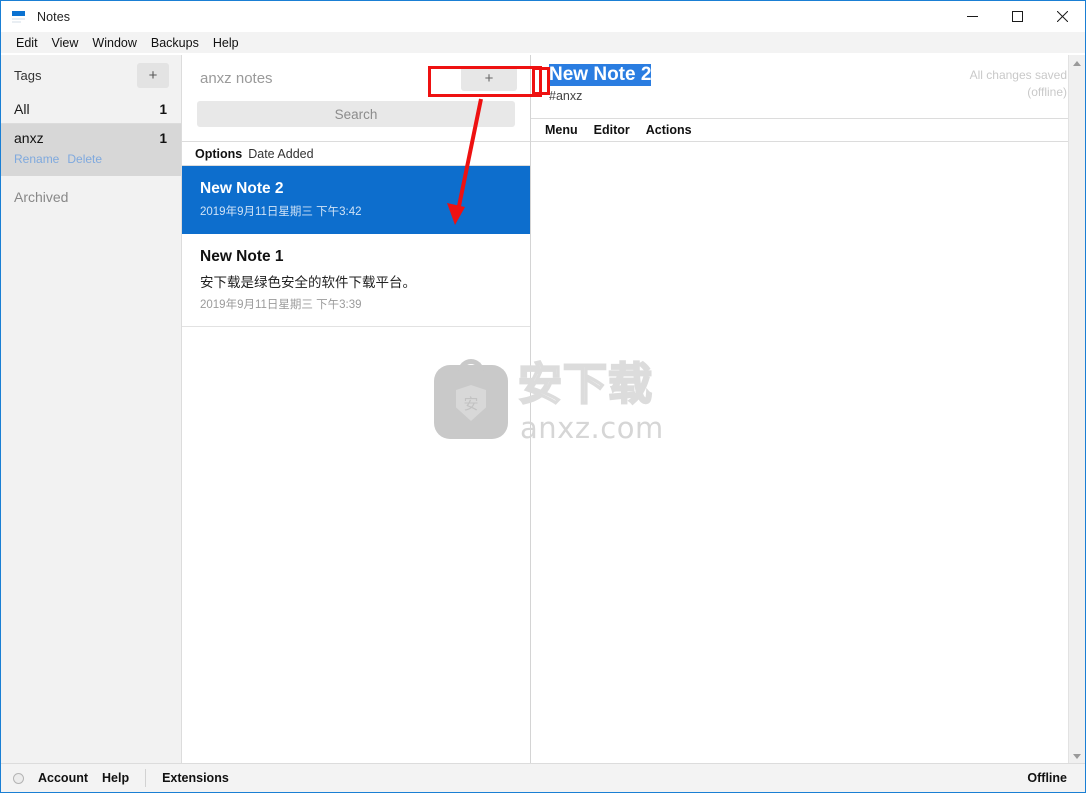 This screenshot has width=1086, height=793. What do you see at coordinates (54, 16) in the screenshot?
I see `window-title: Notes` at bounding box center [54, 16].